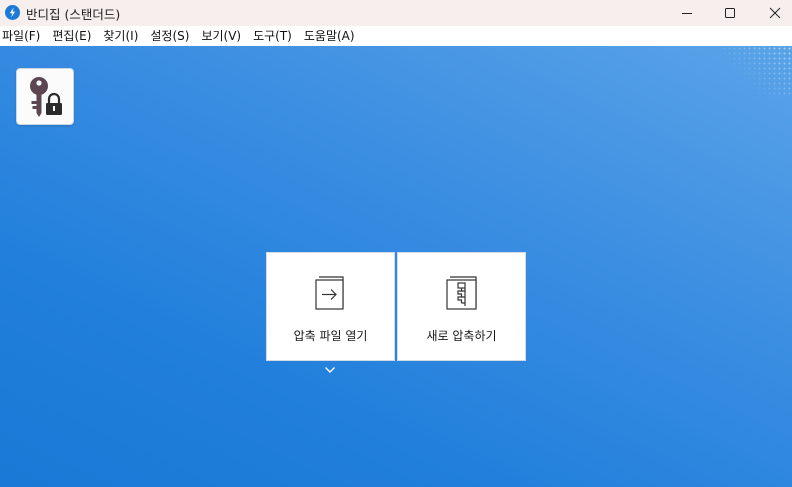 This screenshot has height=487, width=792. Describe the element at coordinates (775, 13) in the screenshot. I see `close-icon` at that location.